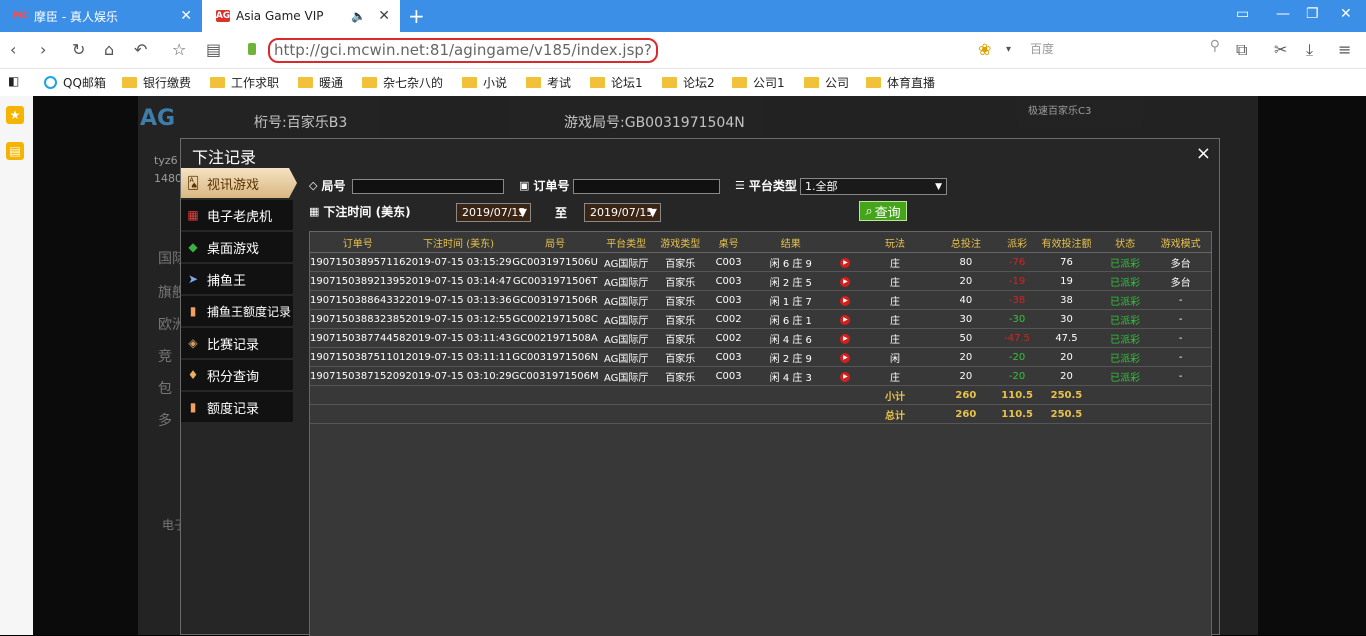 The width and height of the screenshot is (1366, 636). Describe the element at coordinates (165, 421) in the screenshot. I see `bg-nav-item: 多` at that location.